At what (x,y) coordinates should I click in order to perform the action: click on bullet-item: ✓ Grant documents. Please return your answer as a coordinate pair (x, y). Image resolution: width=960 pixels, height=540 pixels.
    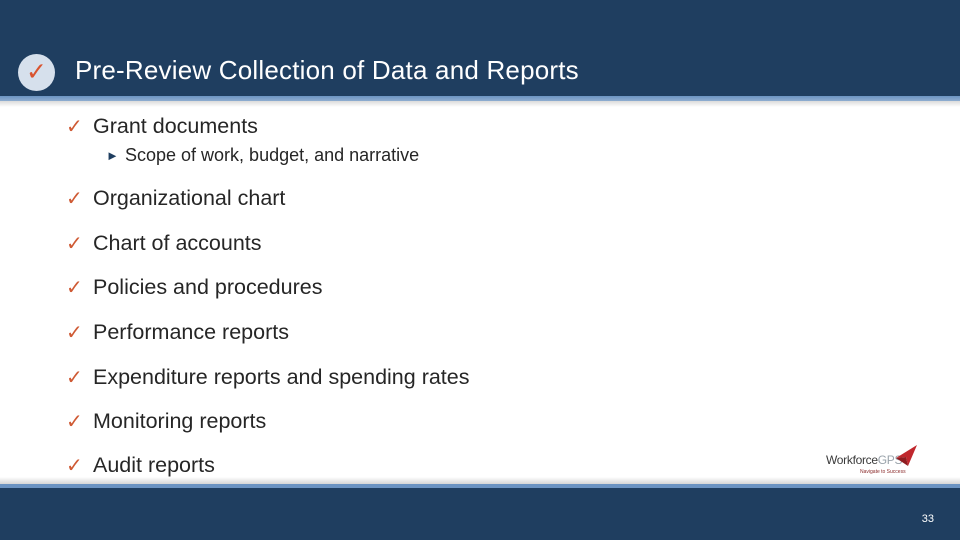
    Looking at the image, I should click on (162, 126).